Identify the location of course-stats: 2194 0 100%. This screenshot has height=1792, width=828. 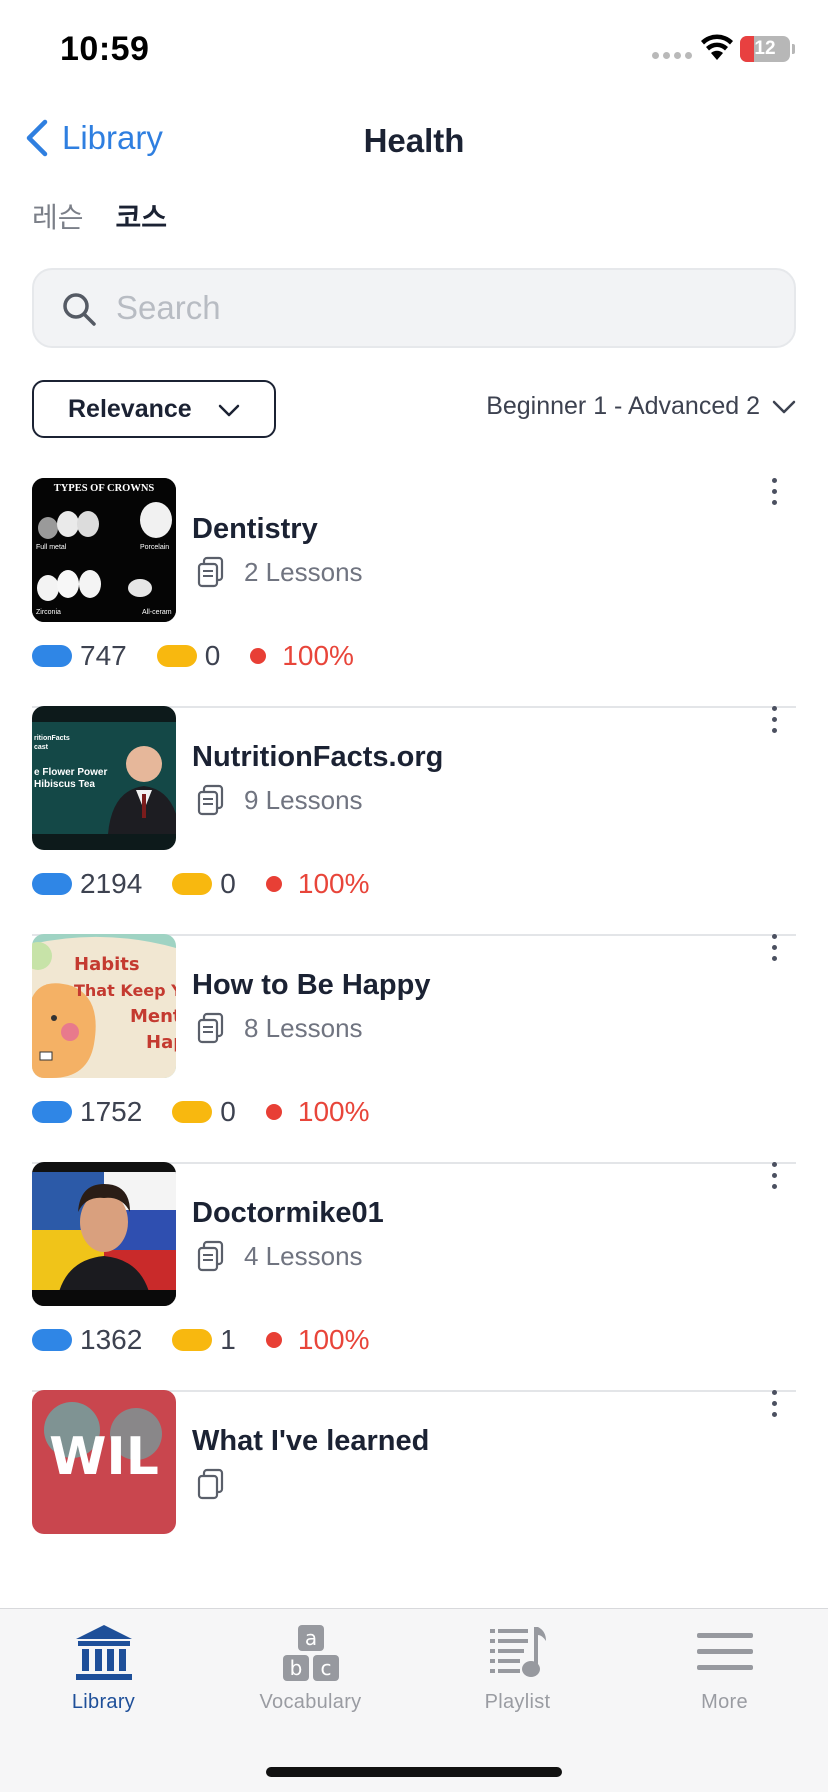
(201, 884).